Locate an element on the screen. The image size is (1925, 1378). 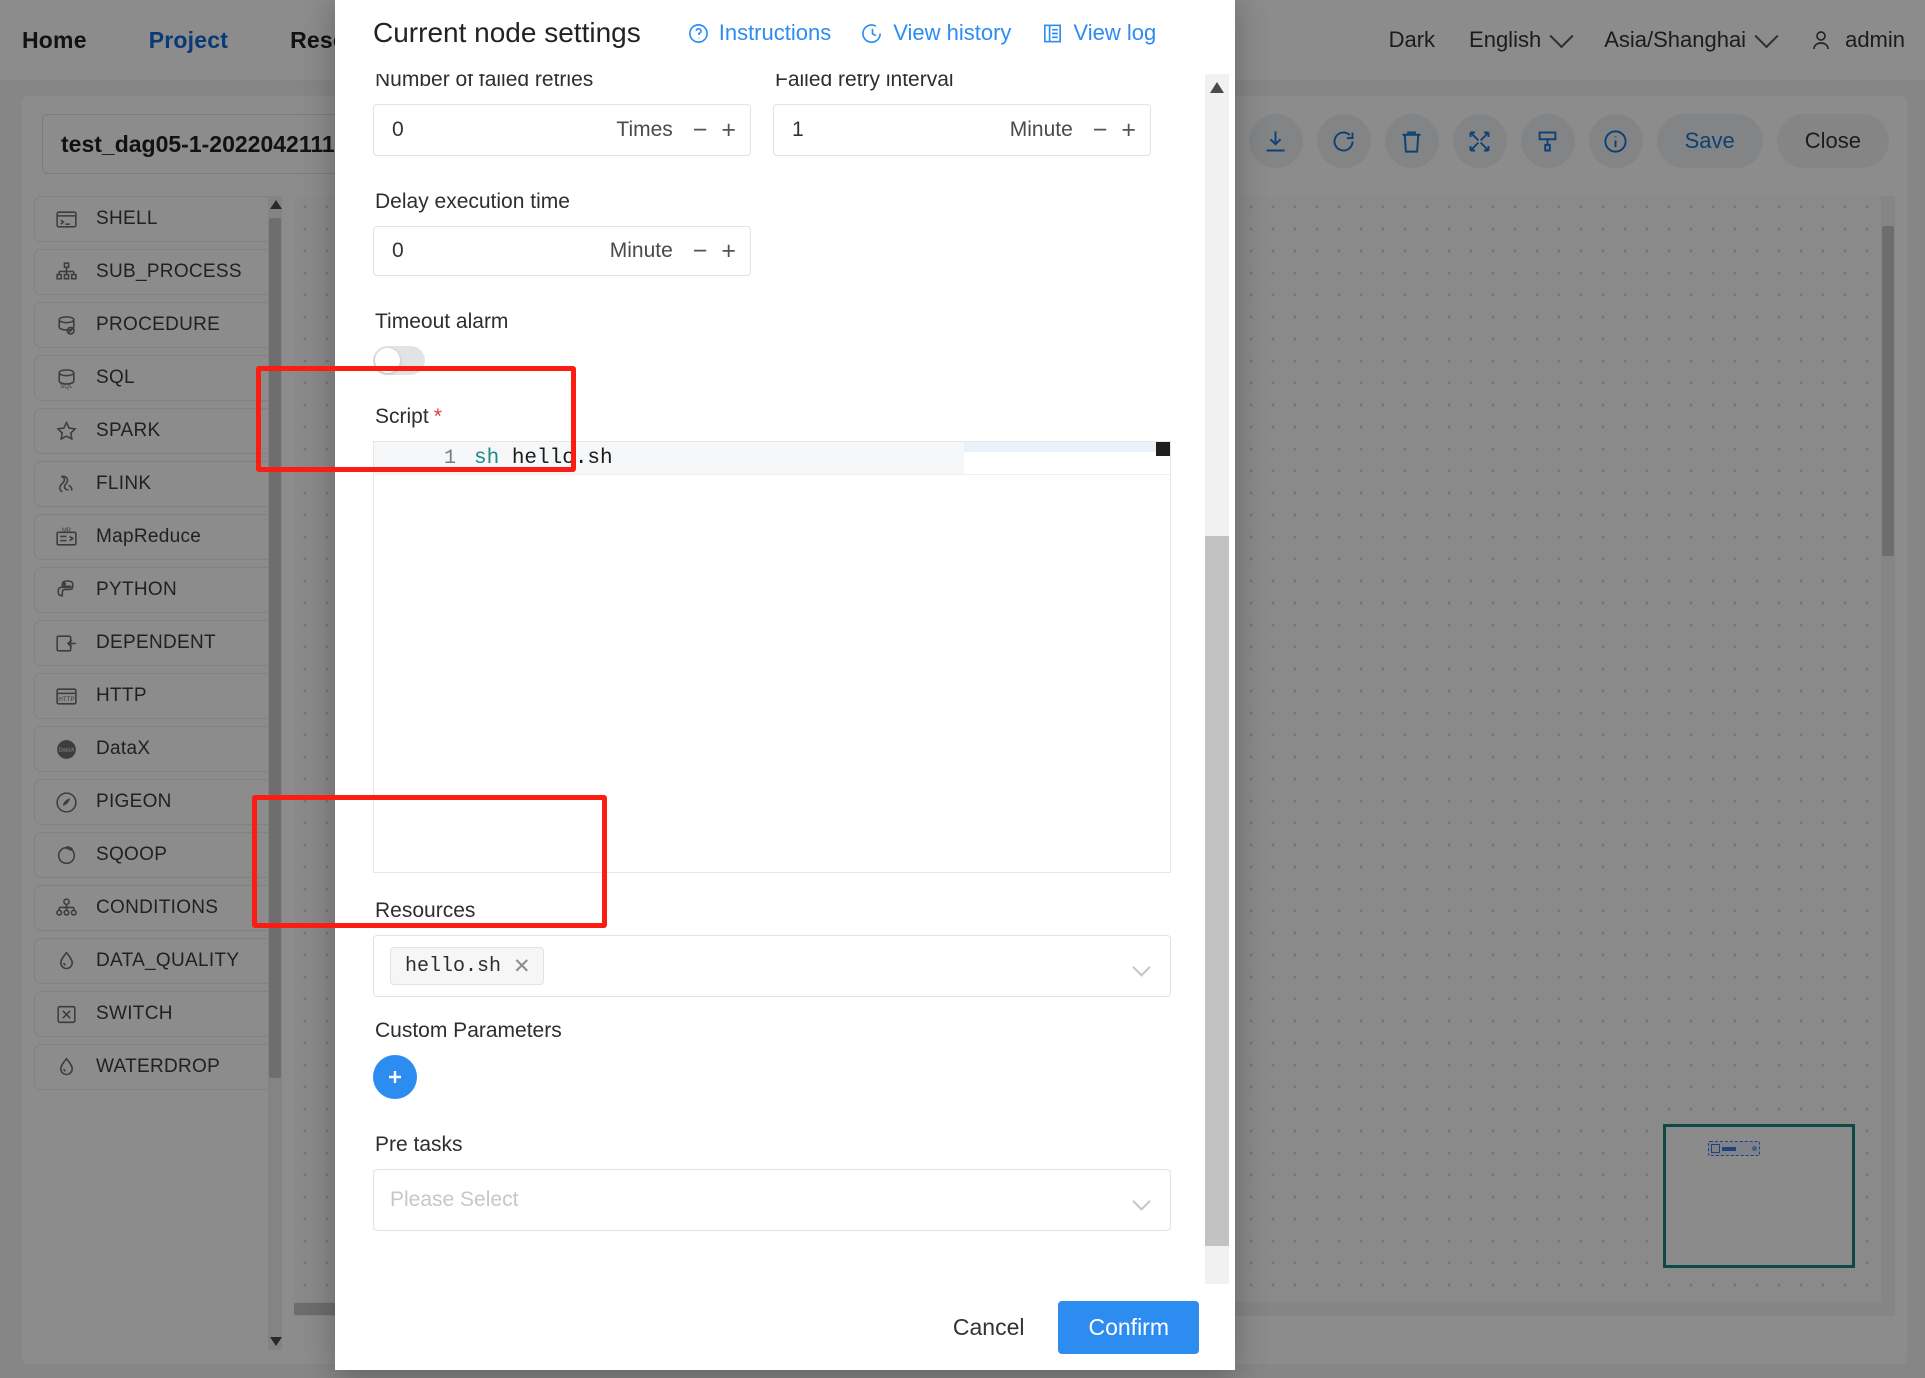
required-asterisk: * is located at coordinates (437, 416).